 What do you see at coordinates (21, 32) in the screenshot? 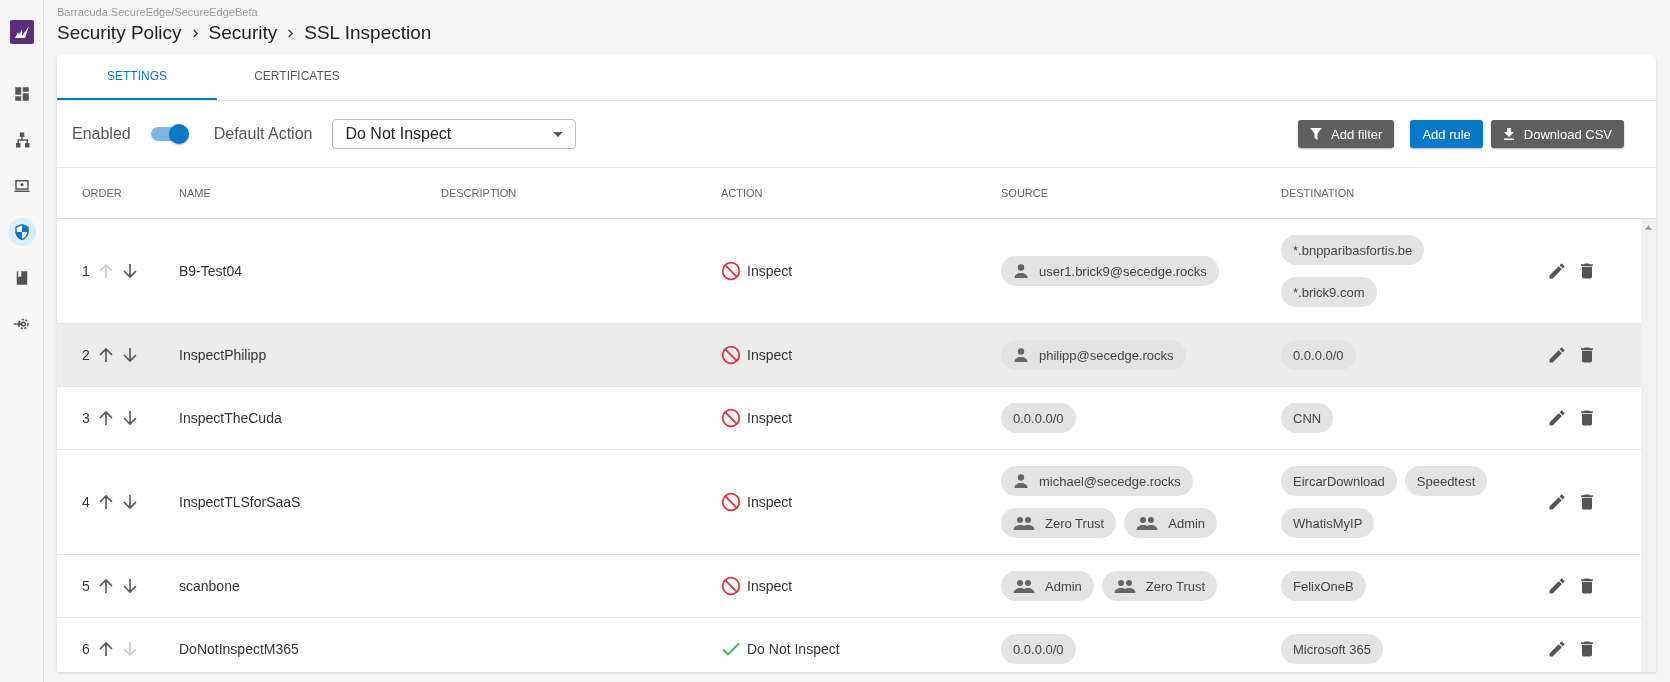
I see `logo-icon` at bounding box center [21, 32].